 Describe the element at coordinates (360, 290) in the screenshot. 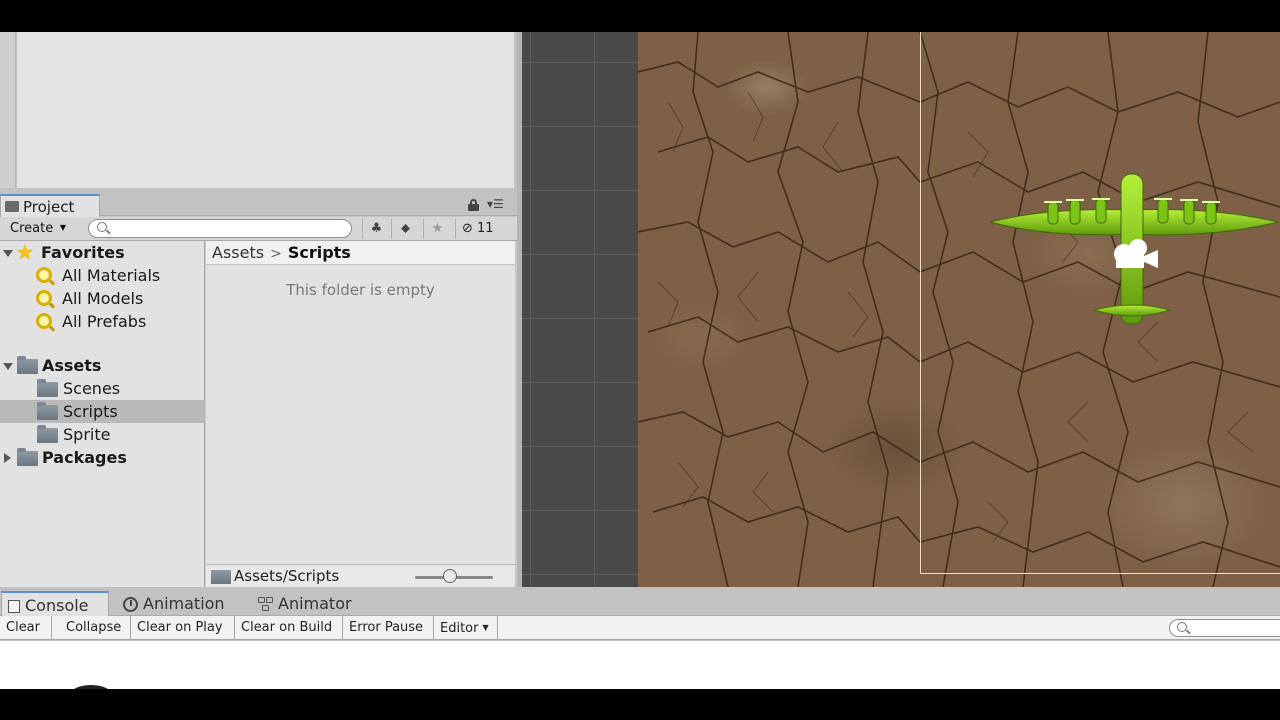

I see `empty-folder-message: This folder is empty` at that location.